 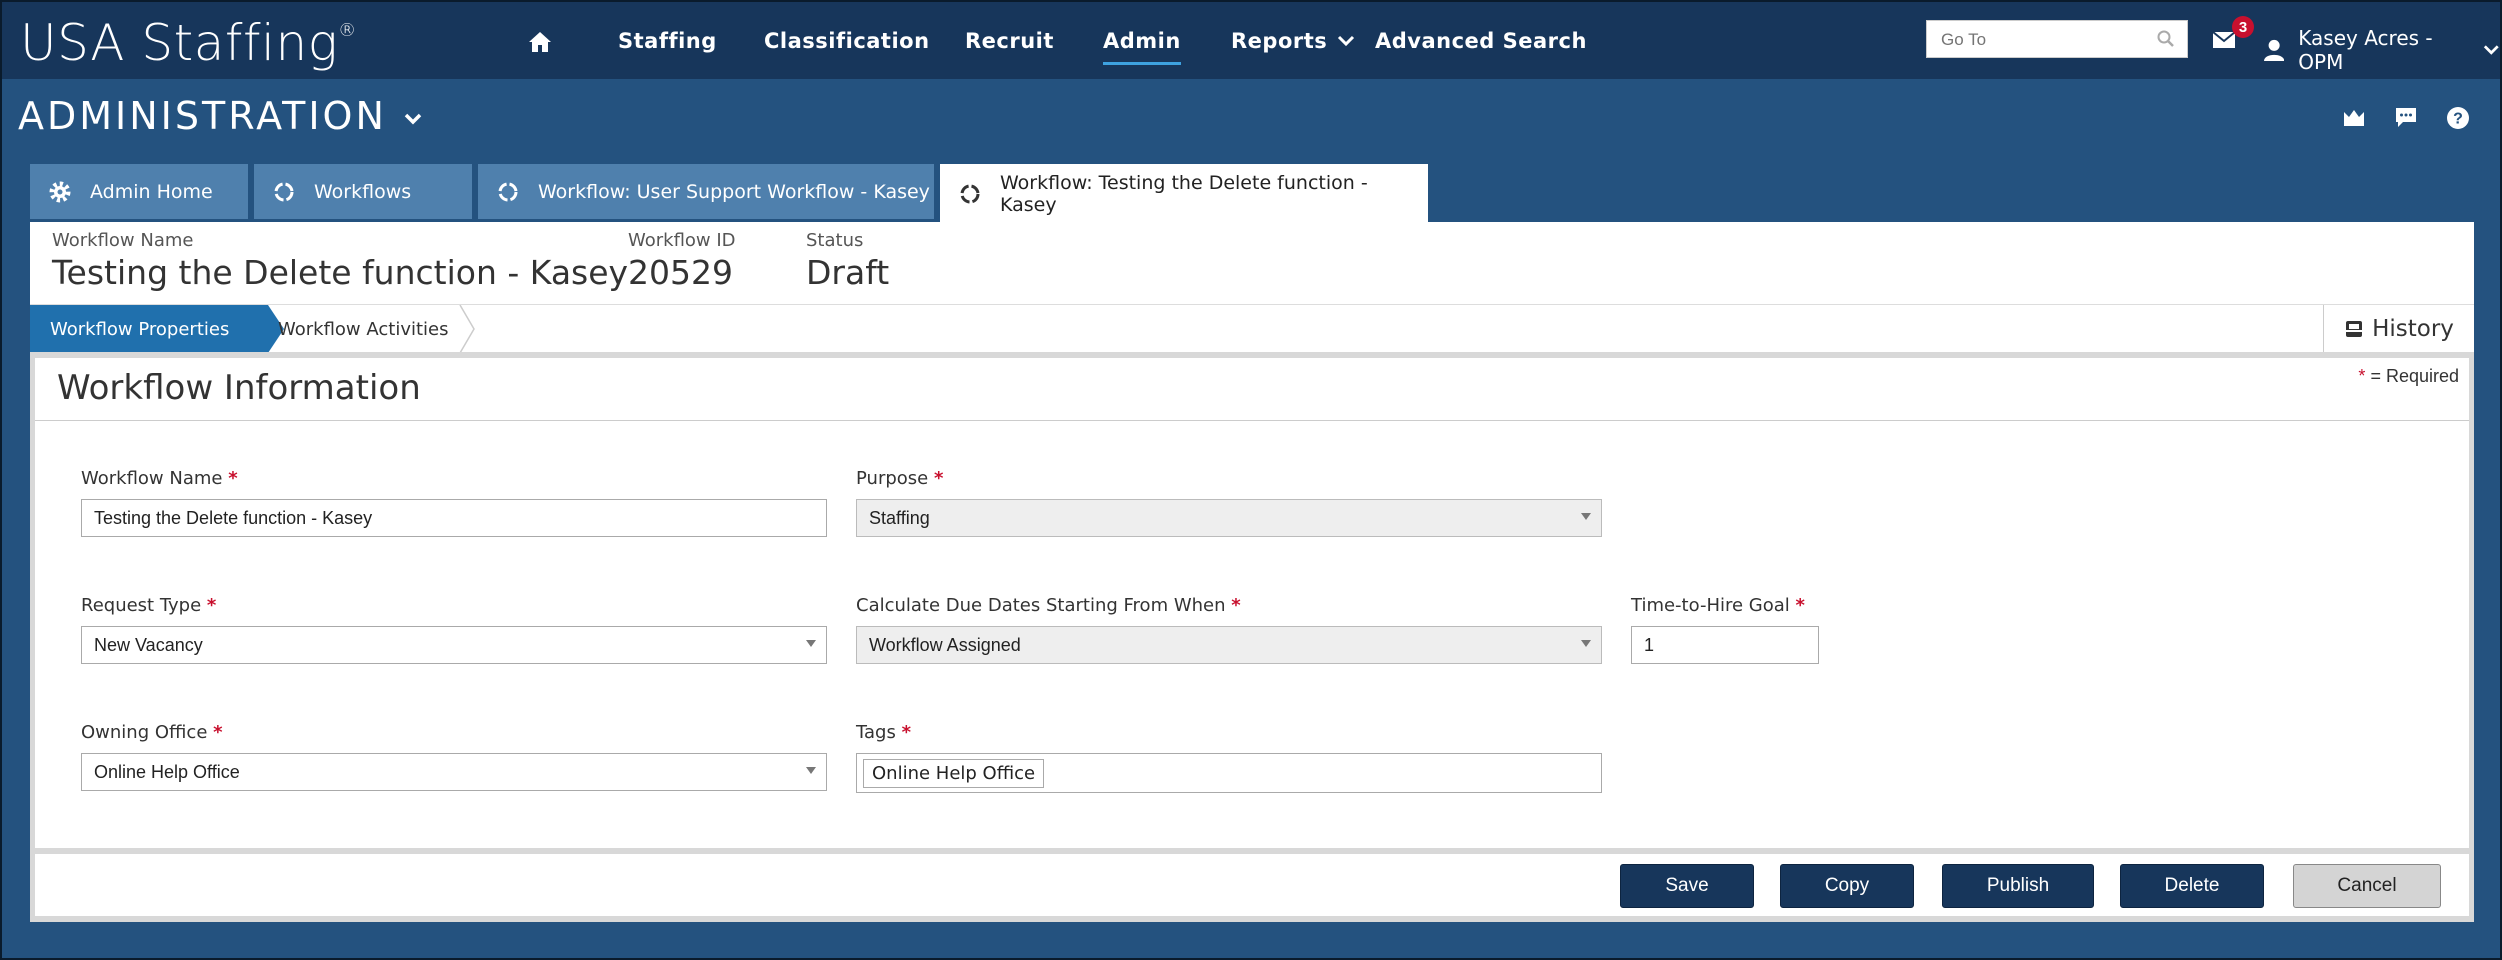 I want to click on request-type-field: Request Type * New Vacancy, so click(x=454, y=629).